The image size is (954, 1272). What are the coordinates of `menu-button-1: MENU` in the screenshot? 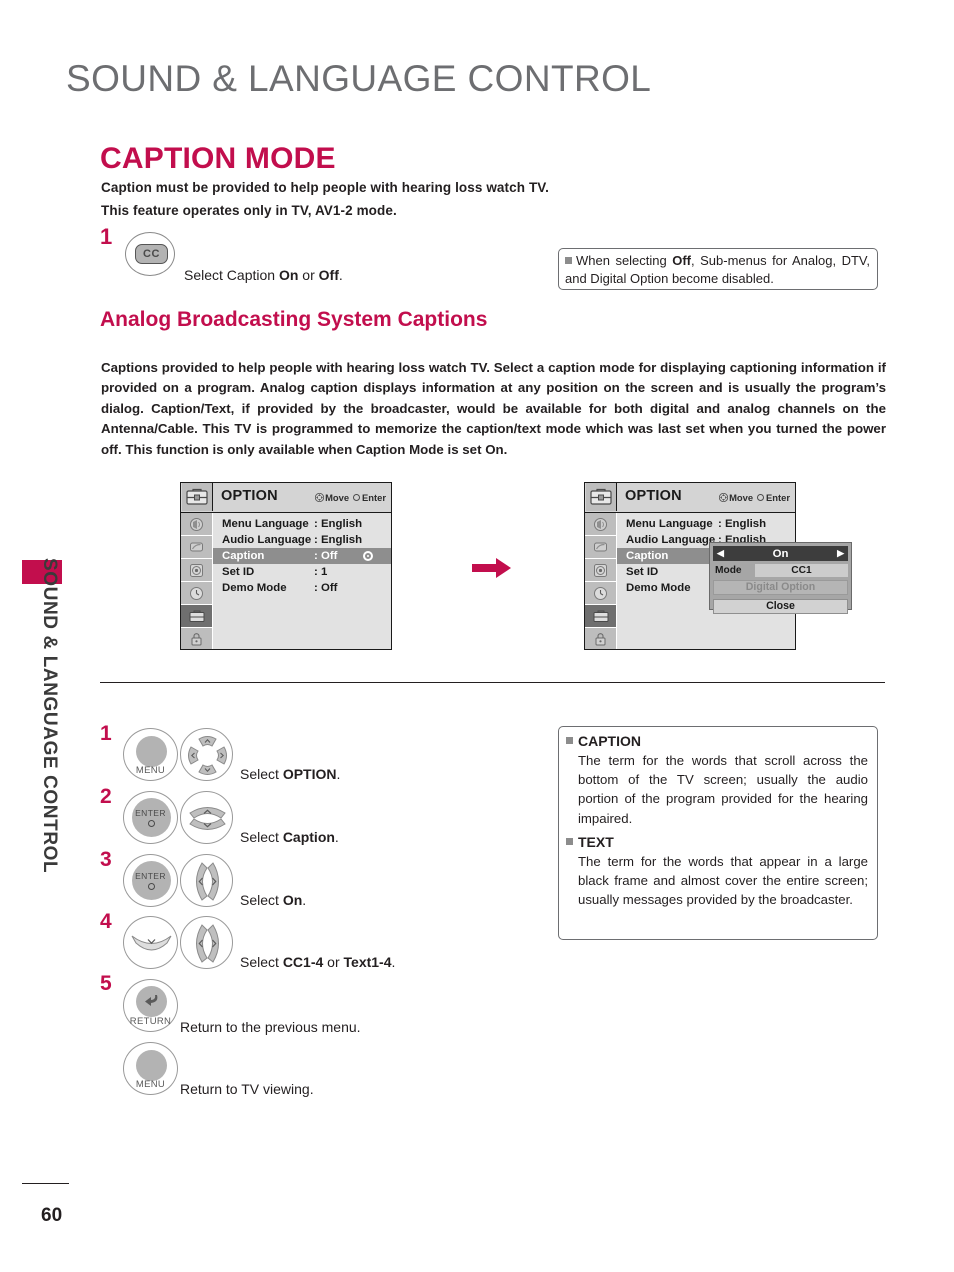 It's located at (150, 754).